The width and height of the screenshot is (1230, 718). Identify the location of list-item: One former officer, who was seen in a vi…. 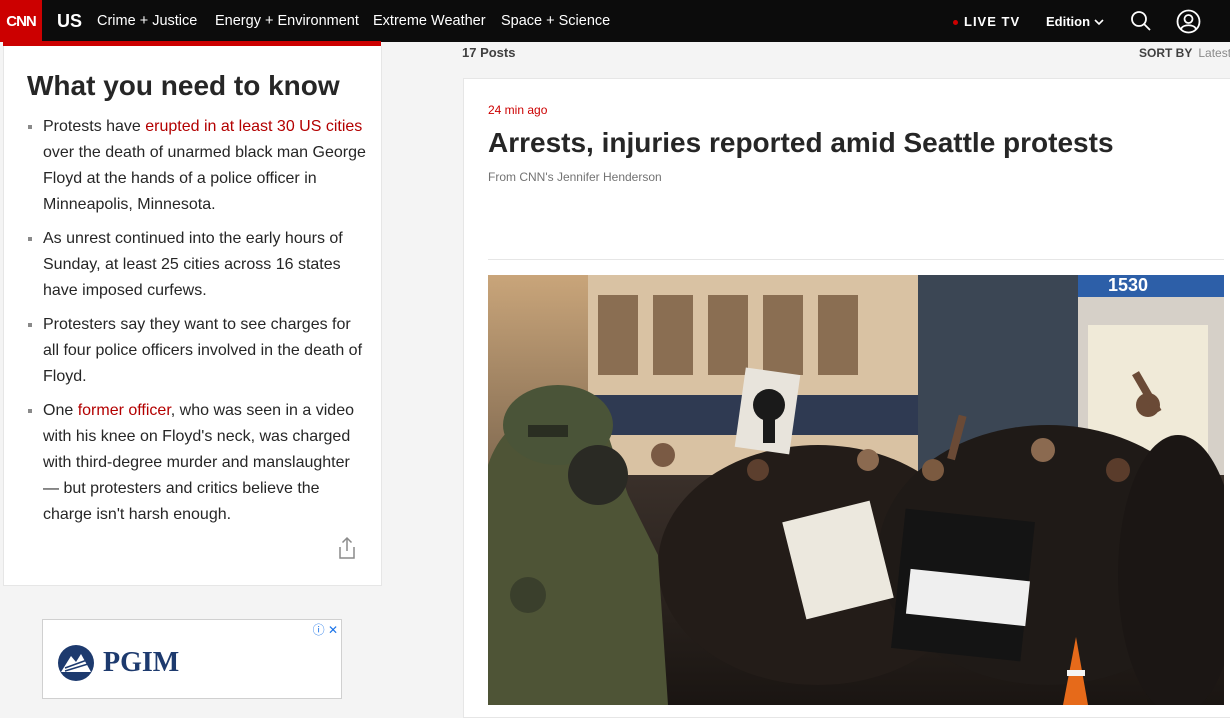
(197, 463).